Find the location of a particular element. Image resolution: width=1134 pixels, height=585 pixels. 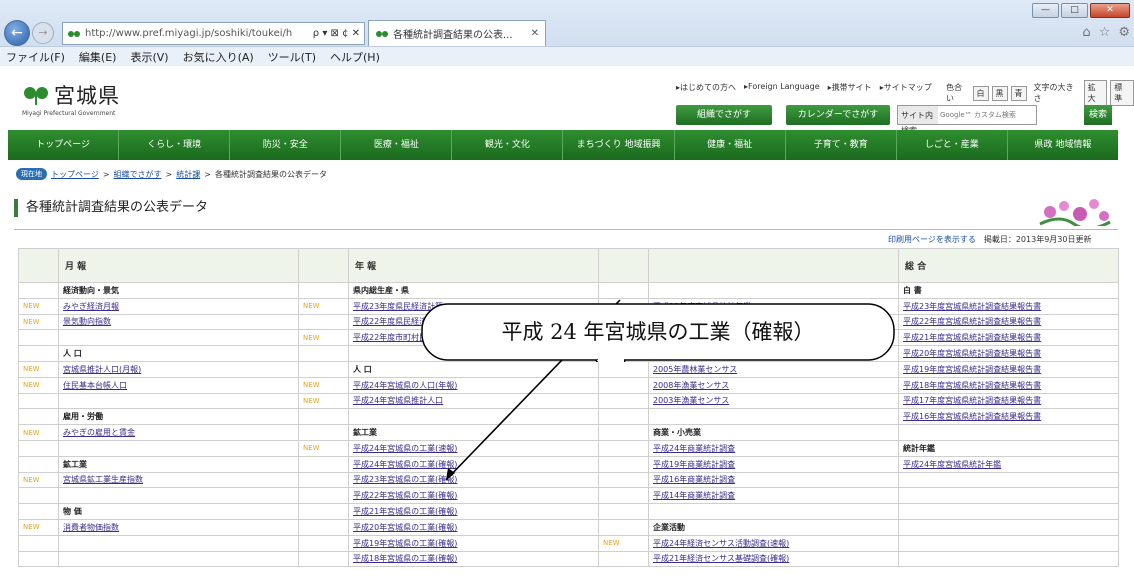

browser-tab: 各種統計調査結果の公表... ✕ is located at coordinates (457, 33).